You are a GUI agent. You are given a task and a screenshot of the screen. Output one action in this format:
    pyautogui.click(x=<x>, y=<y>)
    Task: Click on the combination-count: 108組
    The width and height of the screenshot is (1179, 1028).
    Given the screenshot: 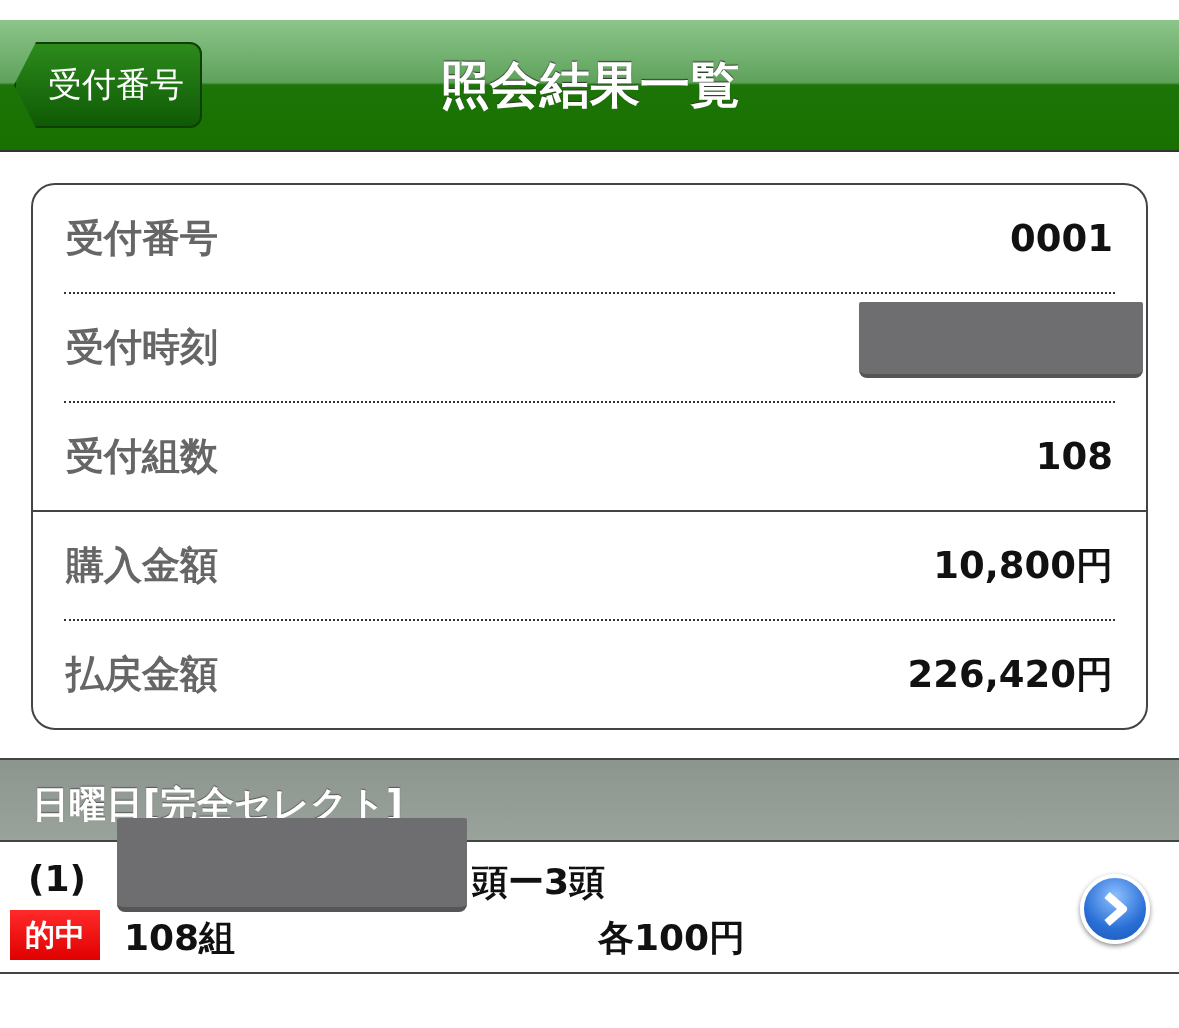 What is the action you would take?
    pyautogui.click(x=180, y=938)
    